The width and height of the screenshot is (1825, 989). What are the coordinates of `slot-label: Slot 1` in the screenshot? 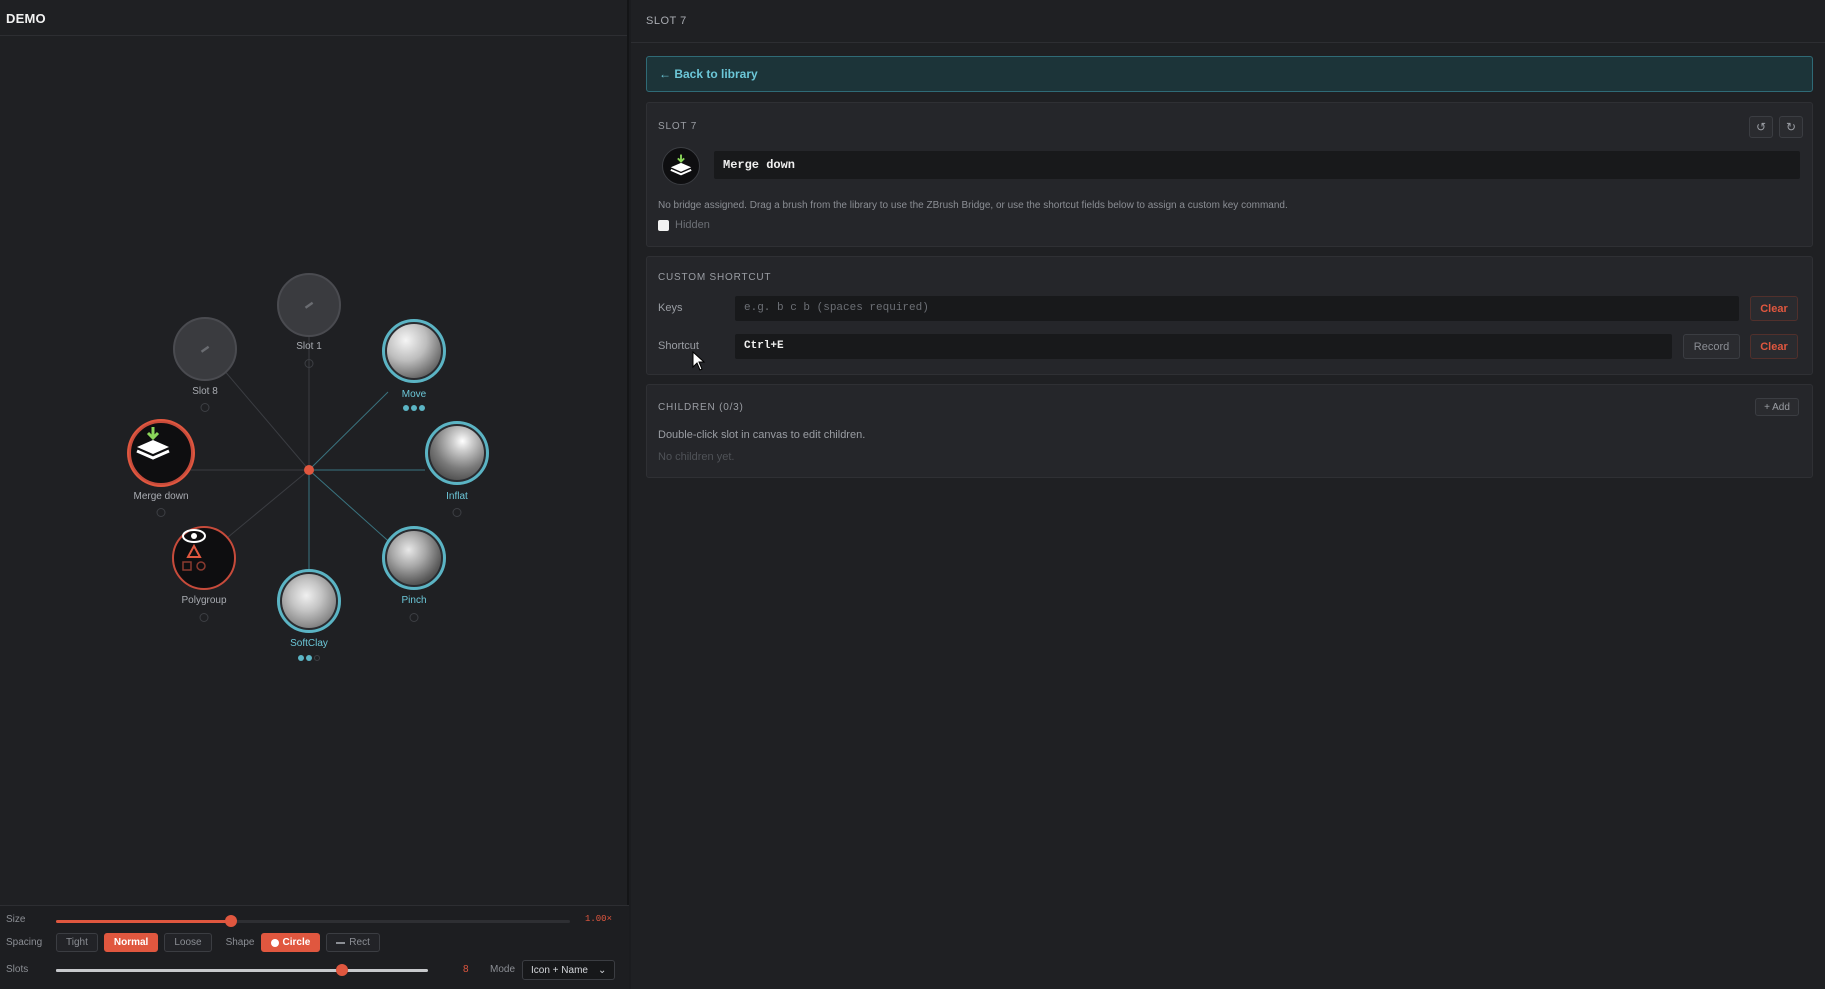 It's located at (309, 346).